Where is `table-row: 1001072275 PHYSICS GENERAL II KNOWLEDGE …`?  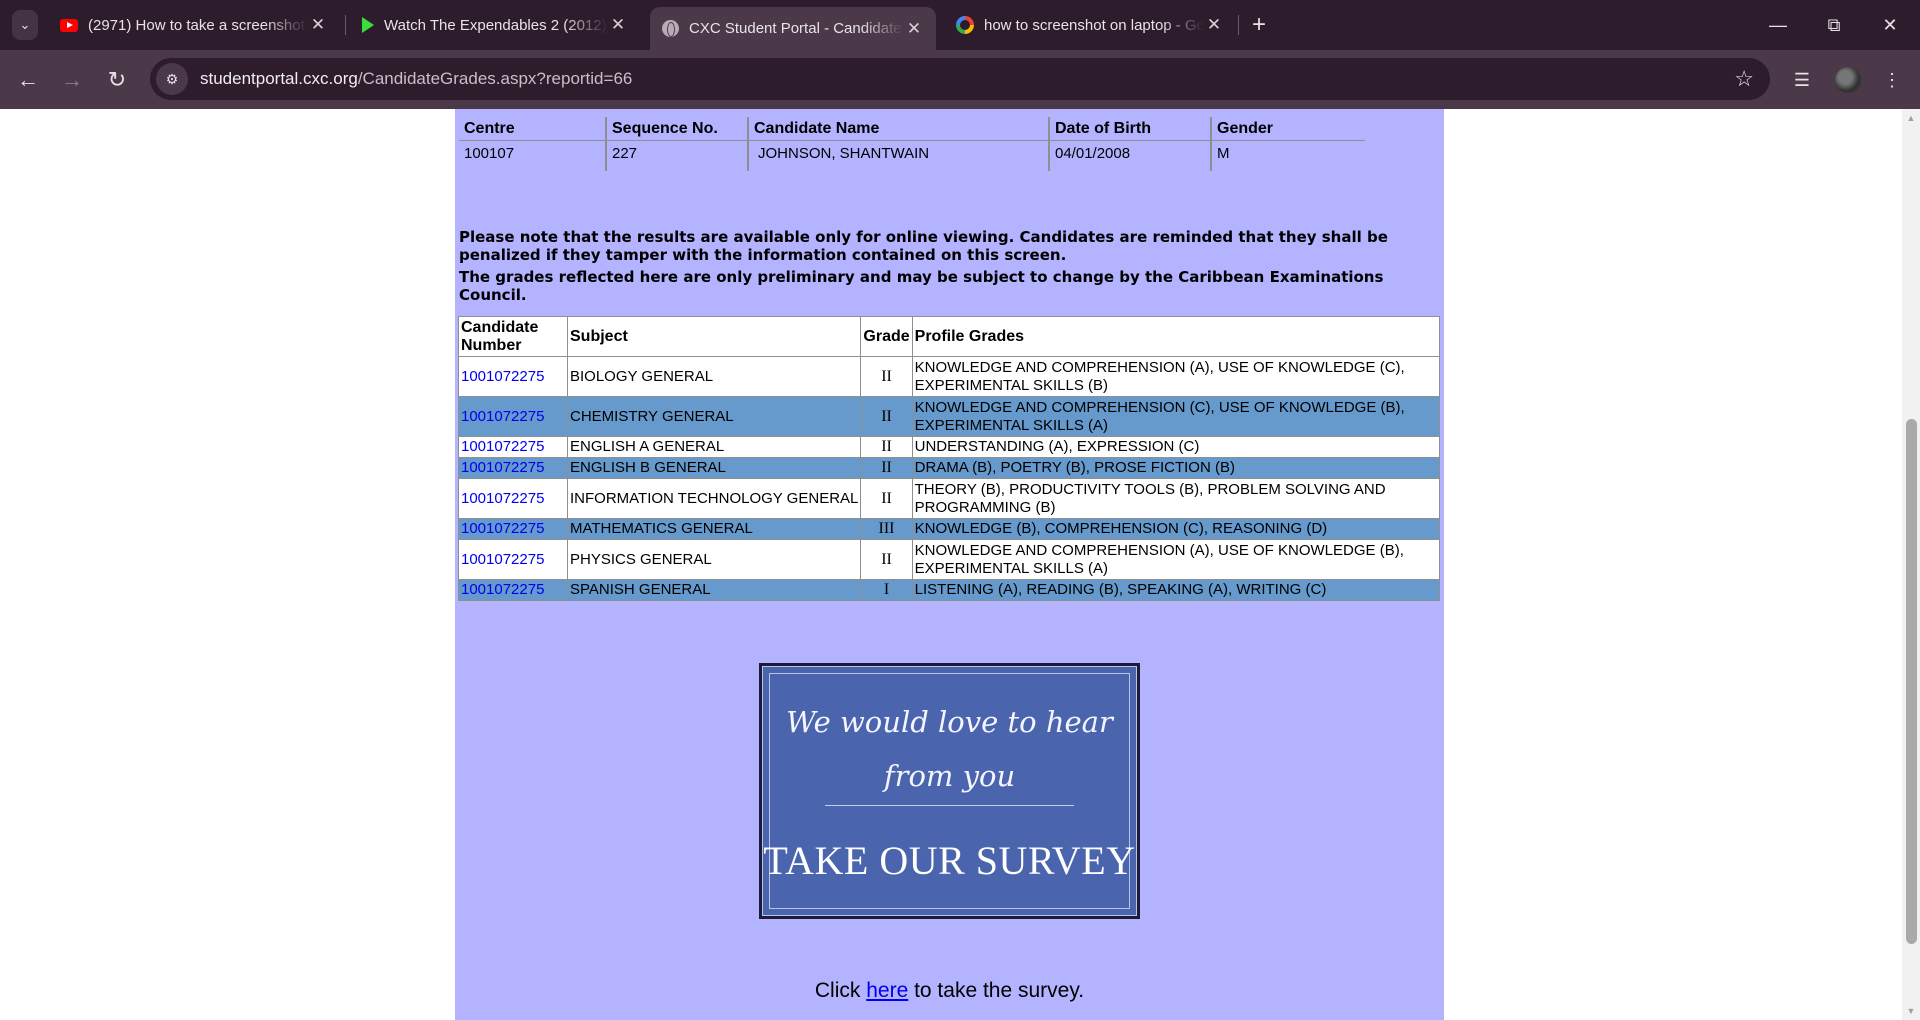
table-row: 1001072275 PHYSICS GENERAL II KNOWLEDGE … is located at coordinates (949, 559).